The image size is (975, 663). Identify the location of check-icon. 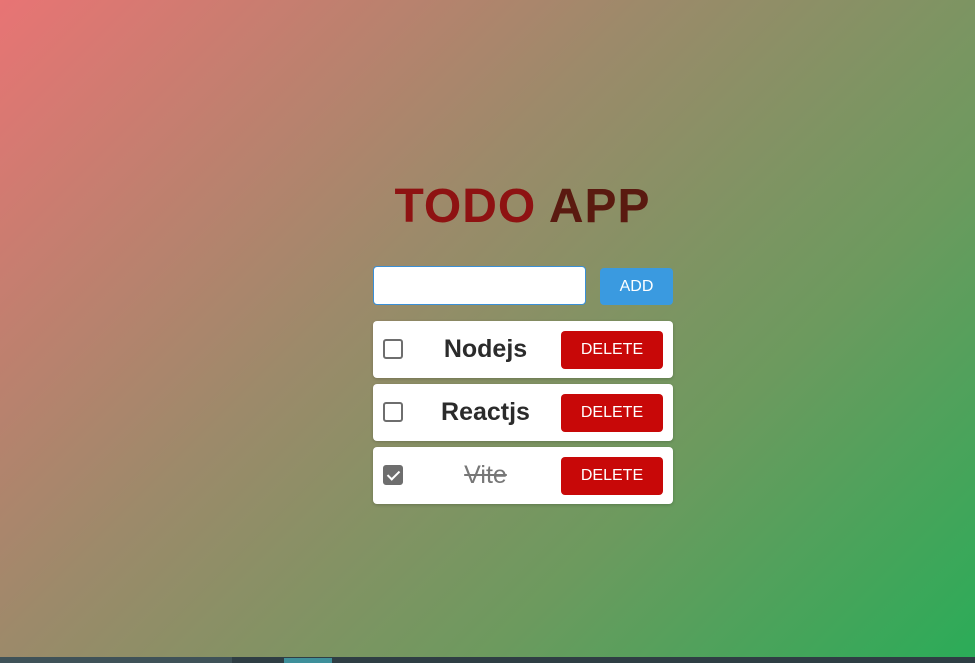
(393, 474).